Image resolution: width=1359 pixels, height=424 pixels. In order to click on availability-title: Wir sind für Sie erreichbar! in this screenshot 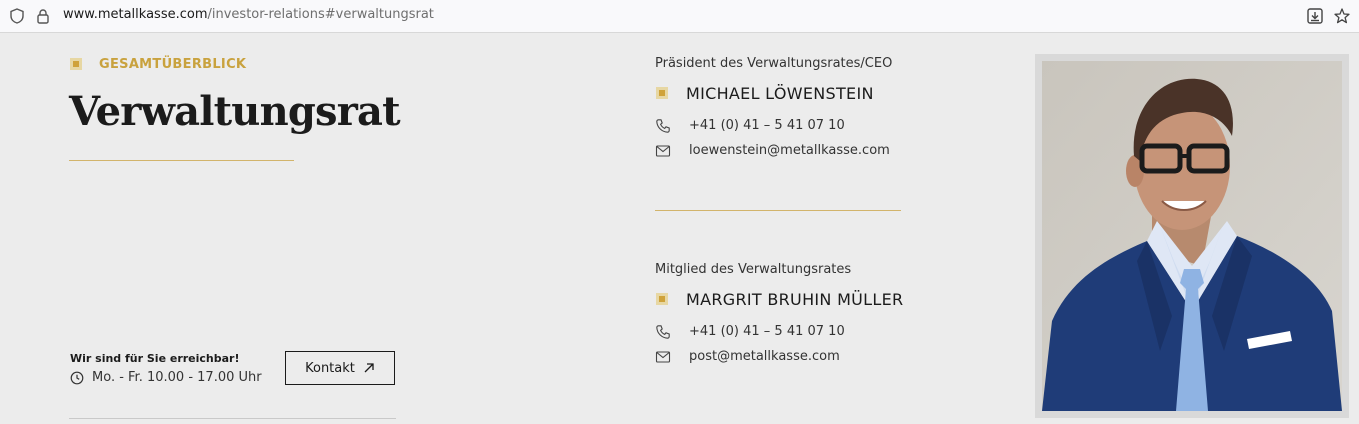, I will do `click(155, 358)`.